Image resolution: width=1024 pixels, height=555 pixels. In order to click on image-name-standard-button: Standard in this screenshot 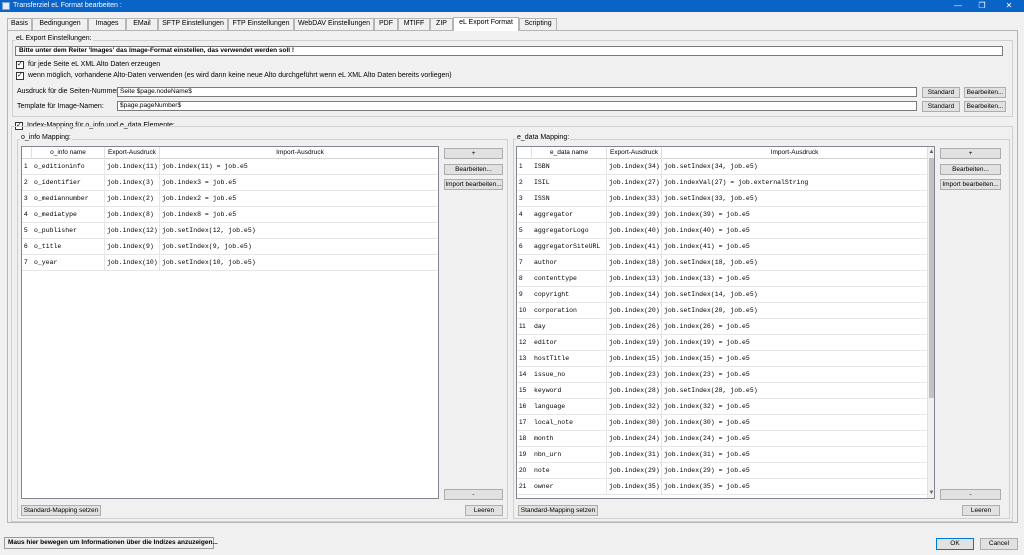, I will do `click(941, 106)`.